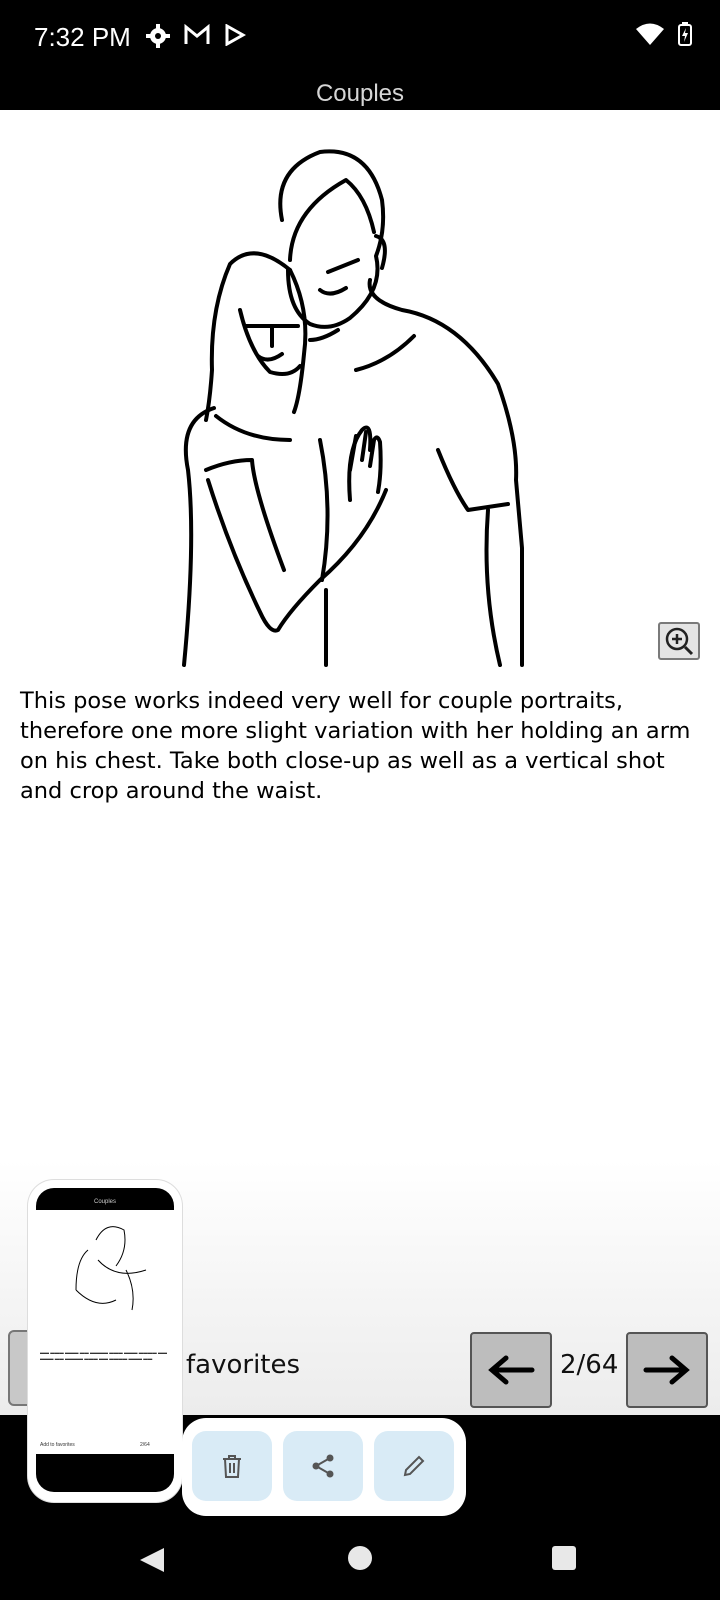 This screenshot has height=1600, width=720. I want to click on zoom-button, so click(679, 641).